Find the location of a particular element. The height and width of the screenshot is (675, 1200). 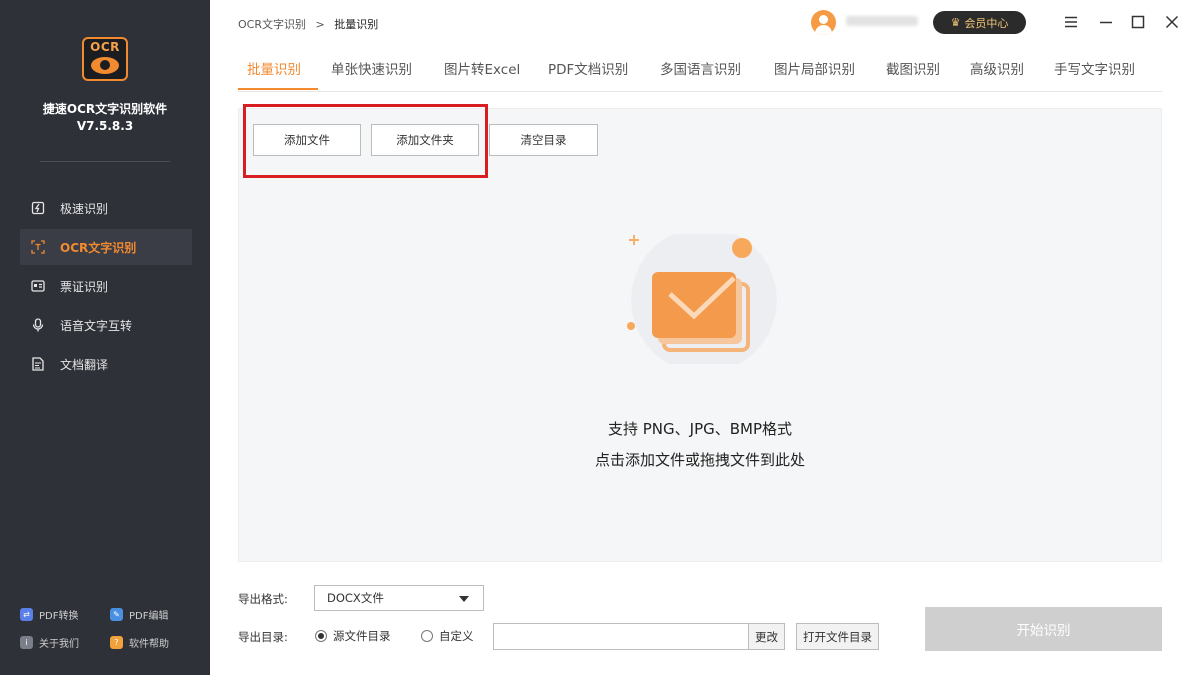

highlight-annotation is located at coordinates (365, 141).